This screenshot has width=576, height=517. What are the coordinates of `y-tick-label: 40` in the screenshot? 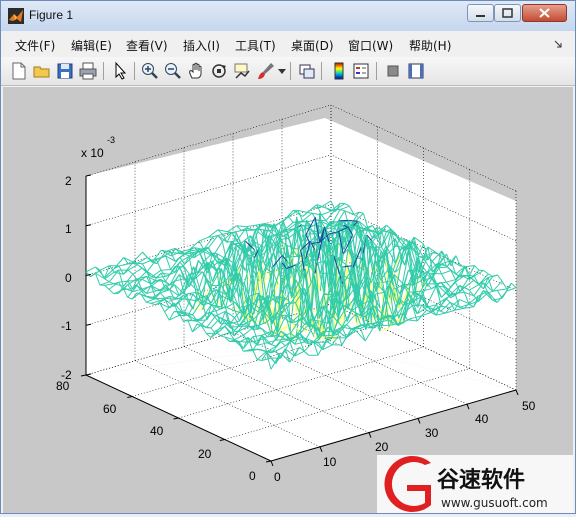 It's located at (157, 431).